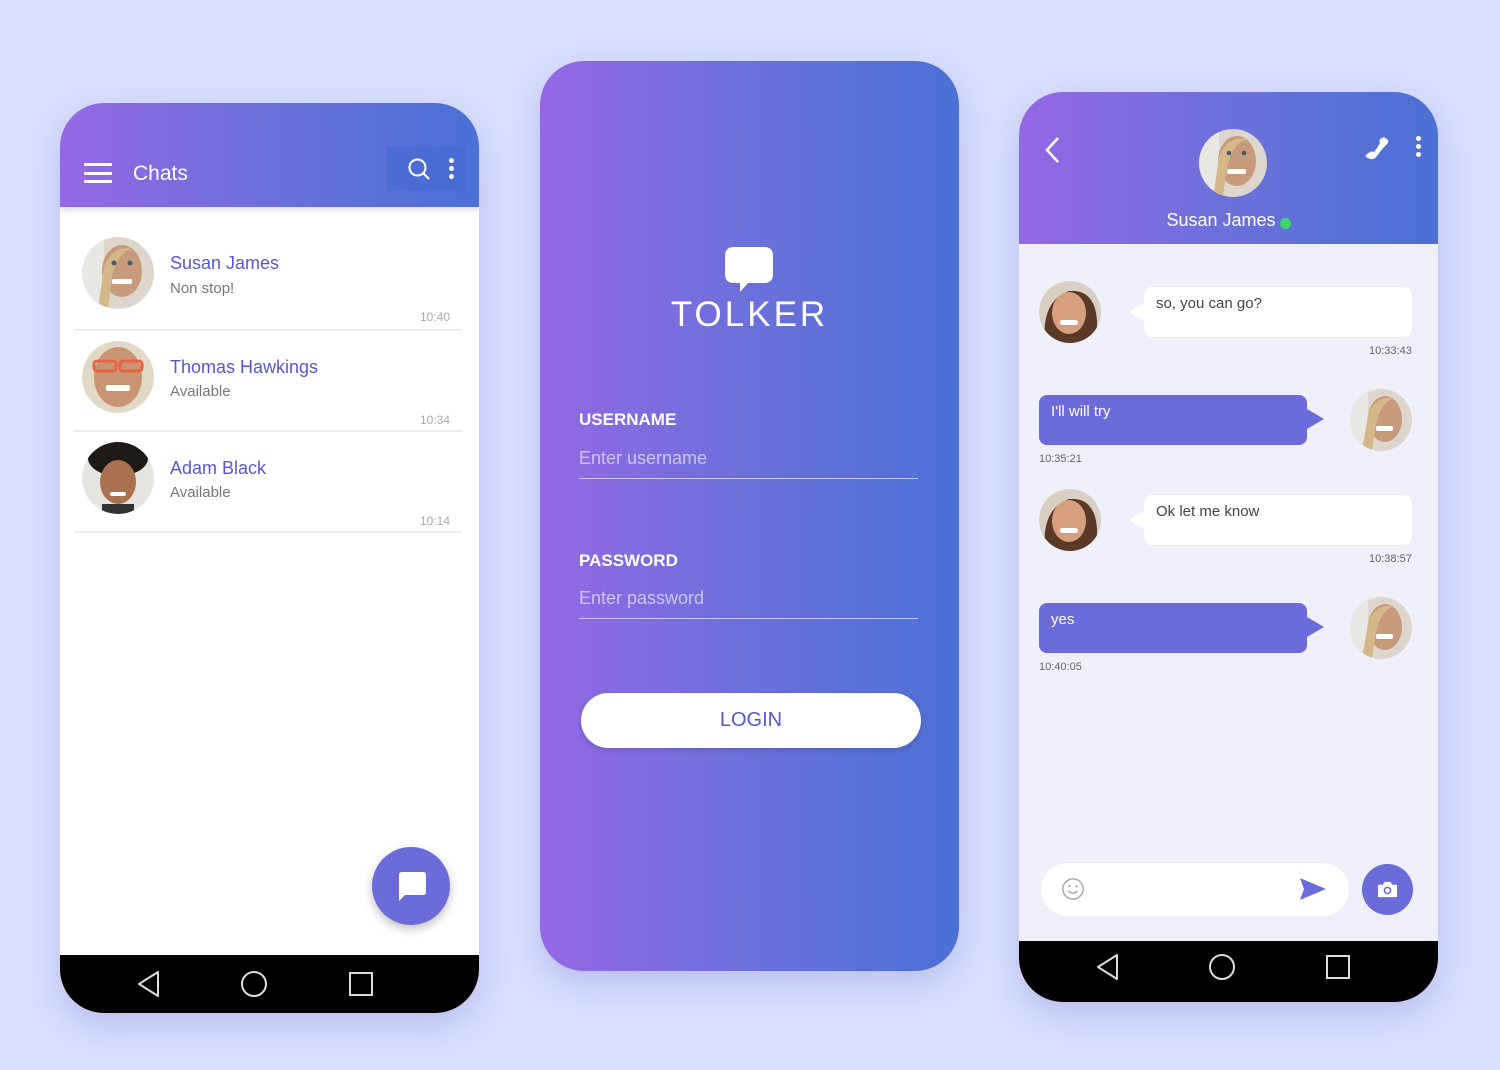 This screenshot has width=1500, height=1070. I want to click on chat-list-item: Adam Black Available 10:14, so click(268, 482).